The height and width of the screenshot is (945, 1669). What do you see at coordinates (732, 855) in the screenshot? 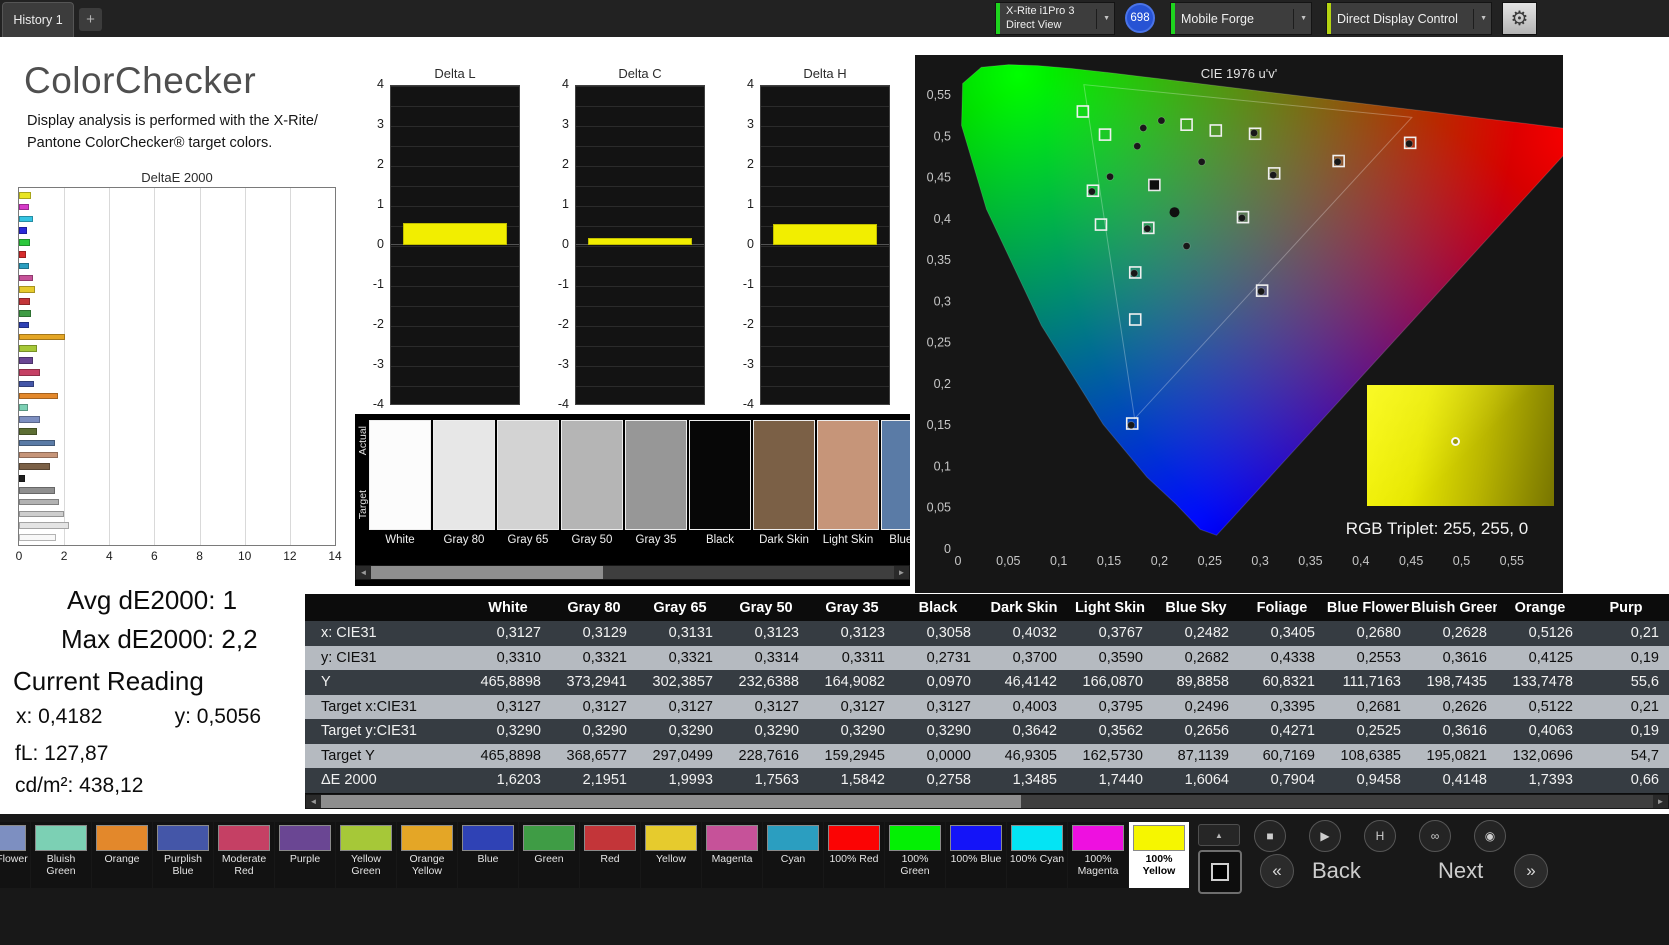
I see `patch-button-magenta: Magenta` at bounding box center [732, 855].